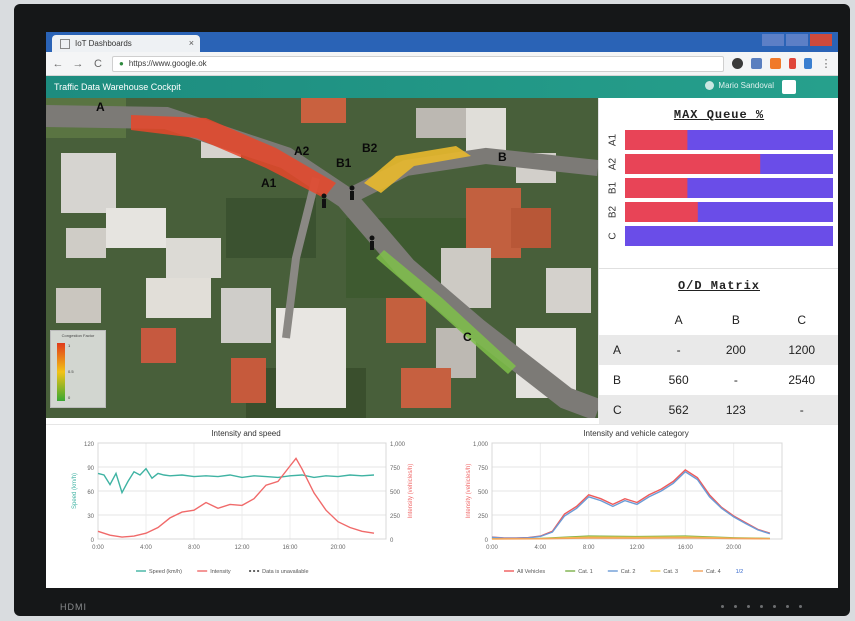  Describe the element at coordinates (678, 320) in the screenshot. I see `od-col-header: A` at that location.